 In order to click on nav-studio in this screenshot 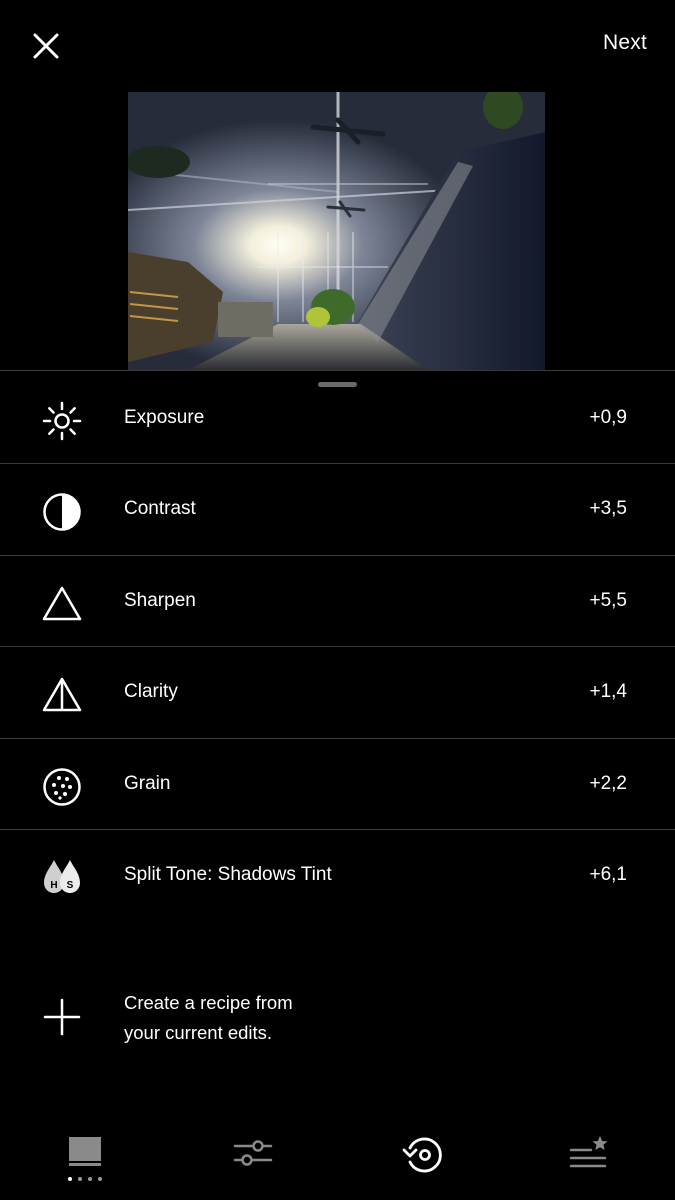, I will do `click(85, 1164)`.